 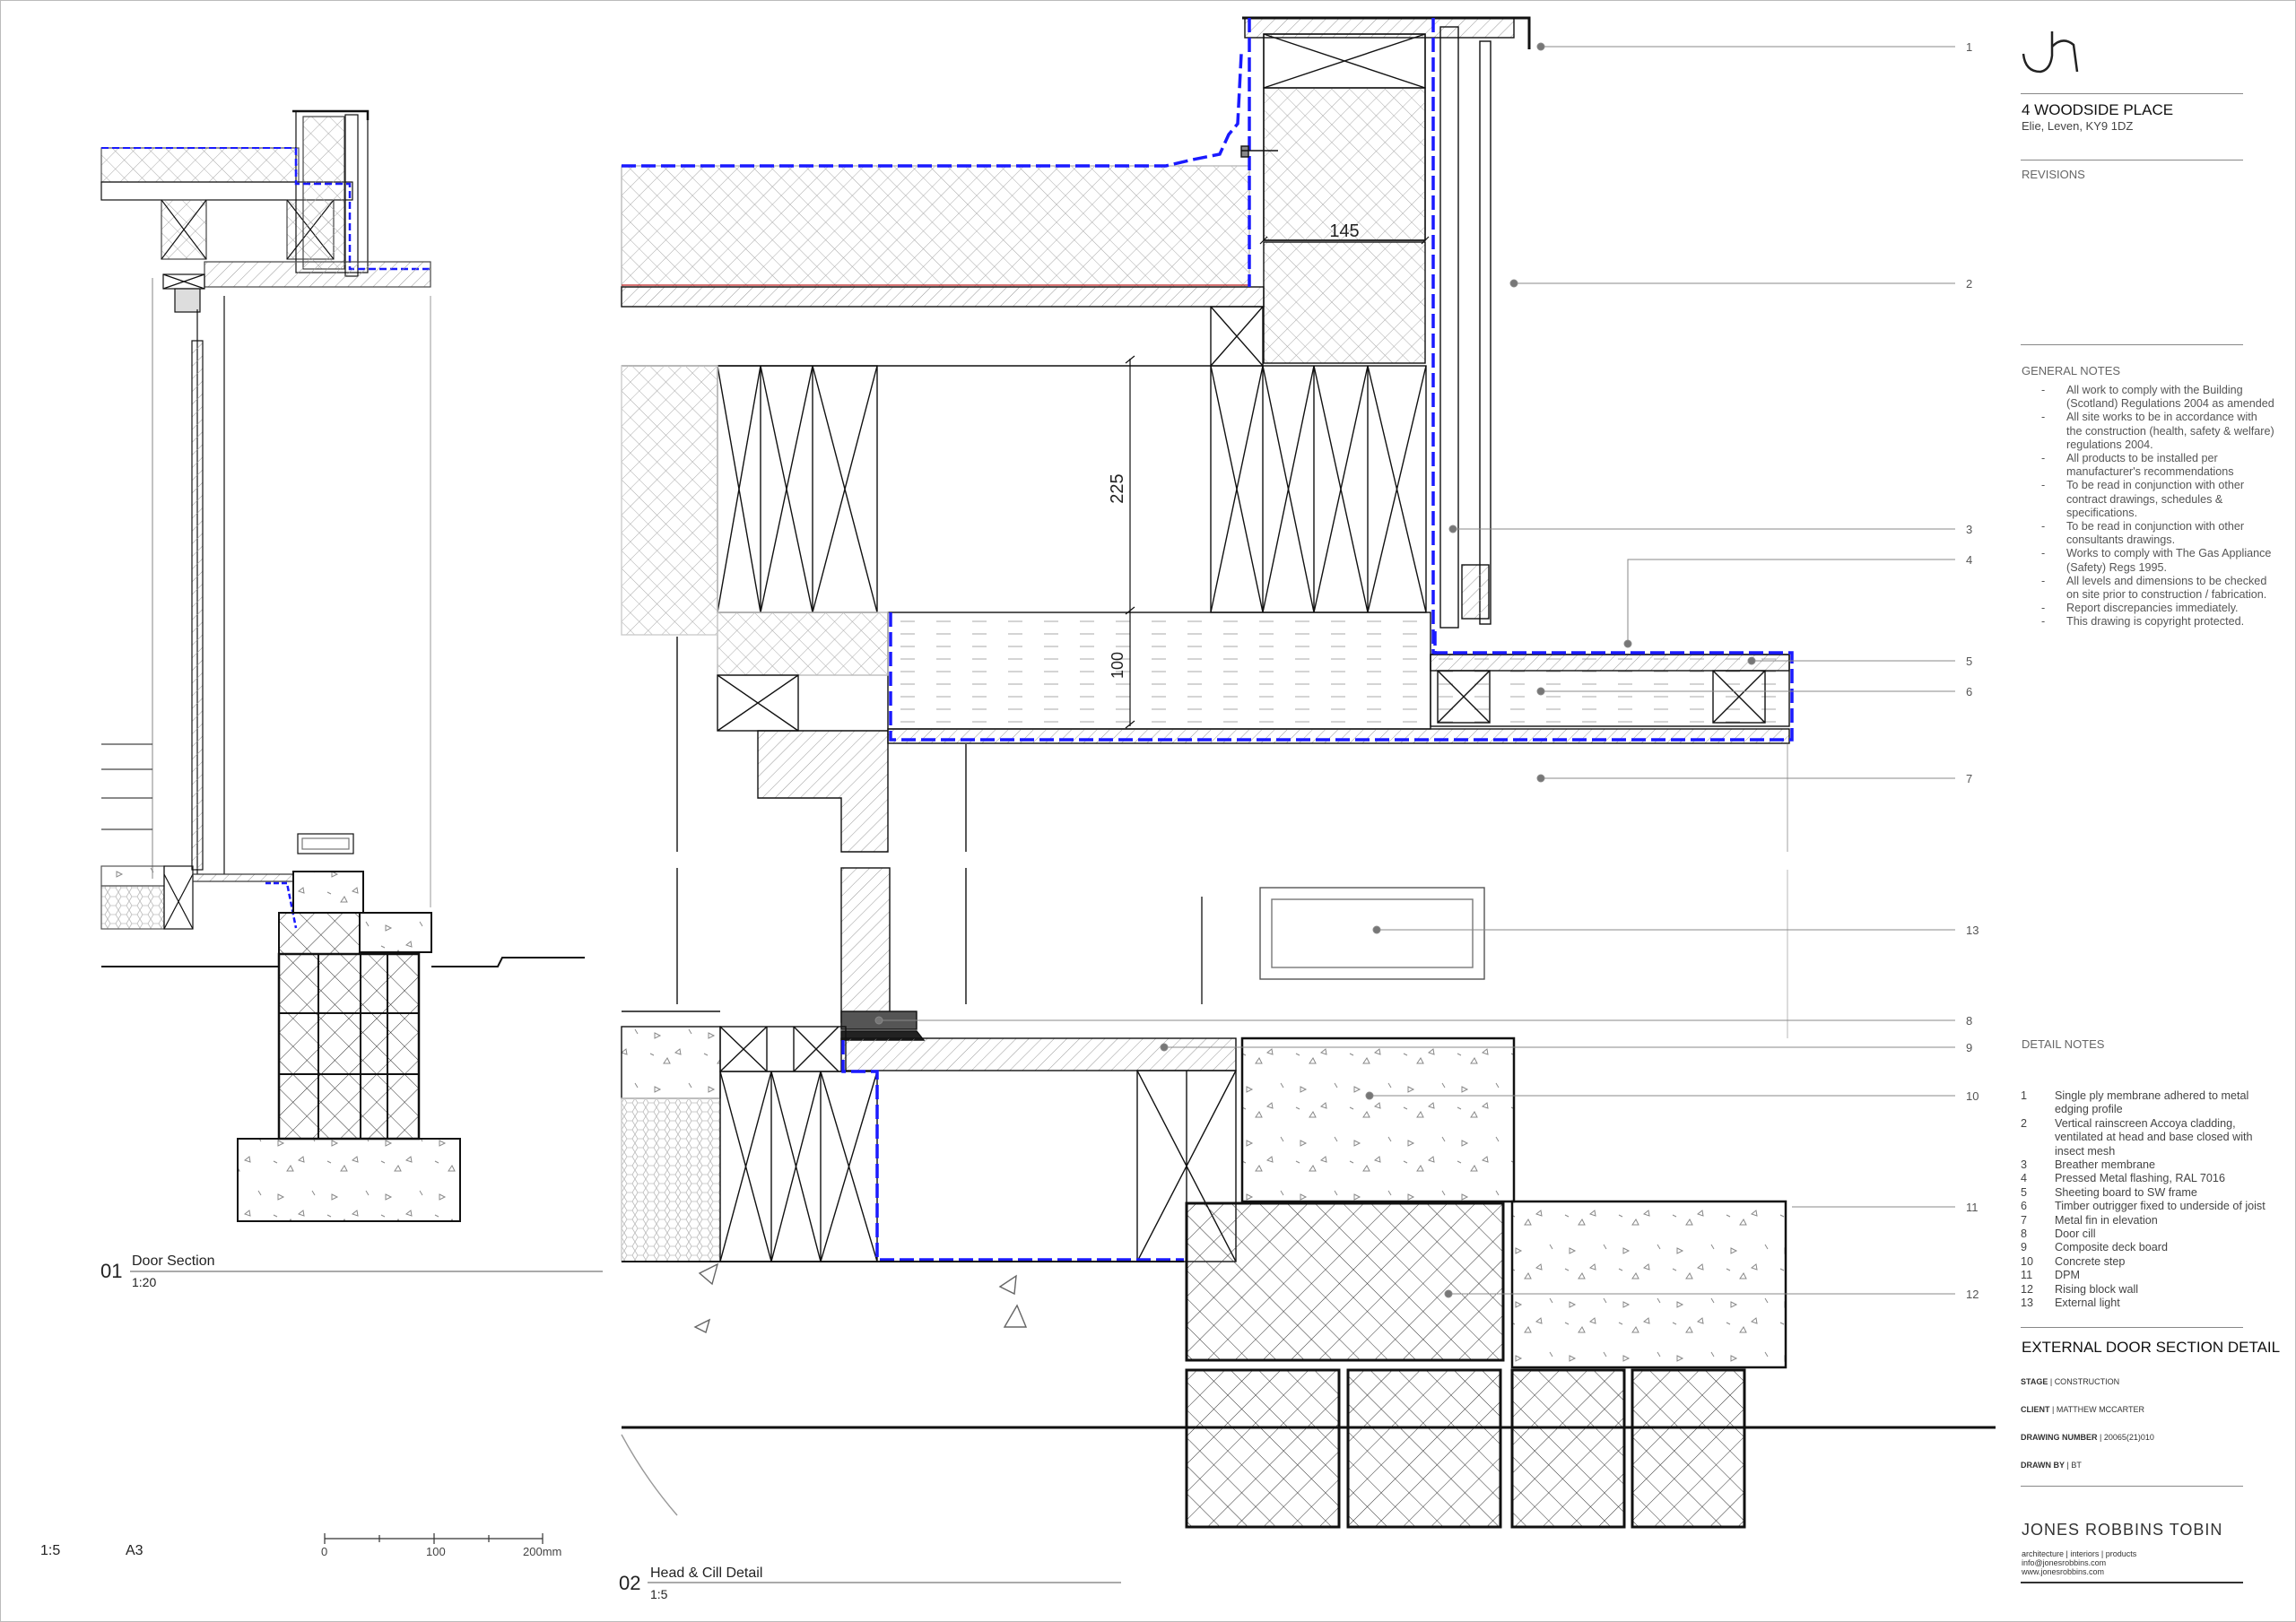 I want to click on detail-note-num: 9, so click(x=2024, y=1247).